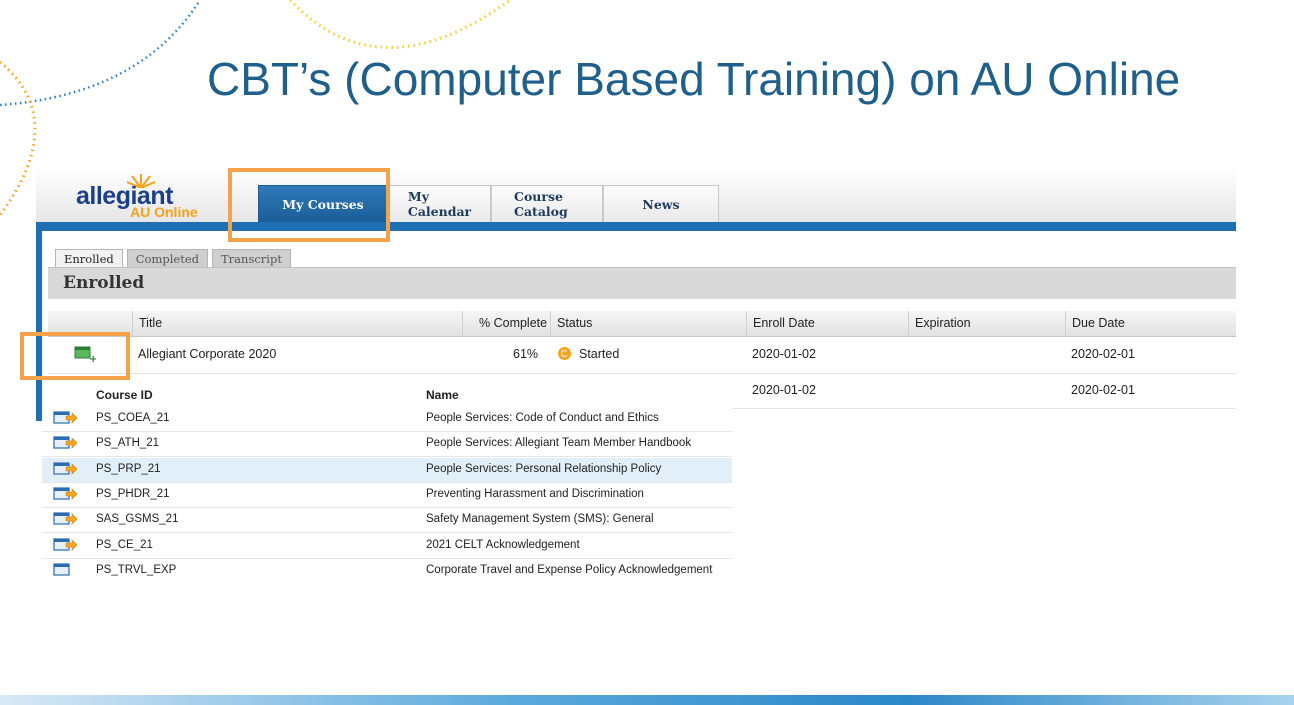 Image resolution: width=1294 pixels, height=705 pixels. What do you see at coordinates (827, 323) in the screenshot?
I see `col-enroll-date-header: Enroll Date` at bounding box center [827, 323].